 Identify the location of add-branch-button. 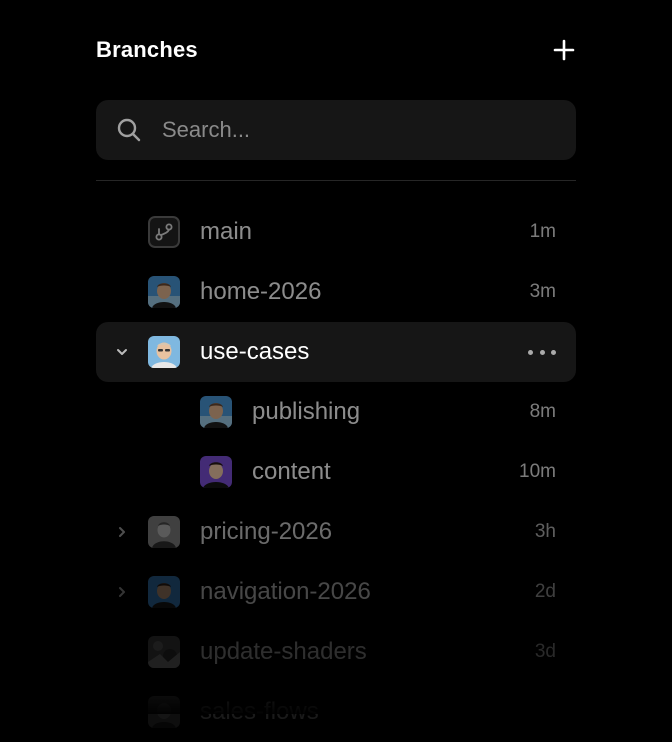
(564, 50).